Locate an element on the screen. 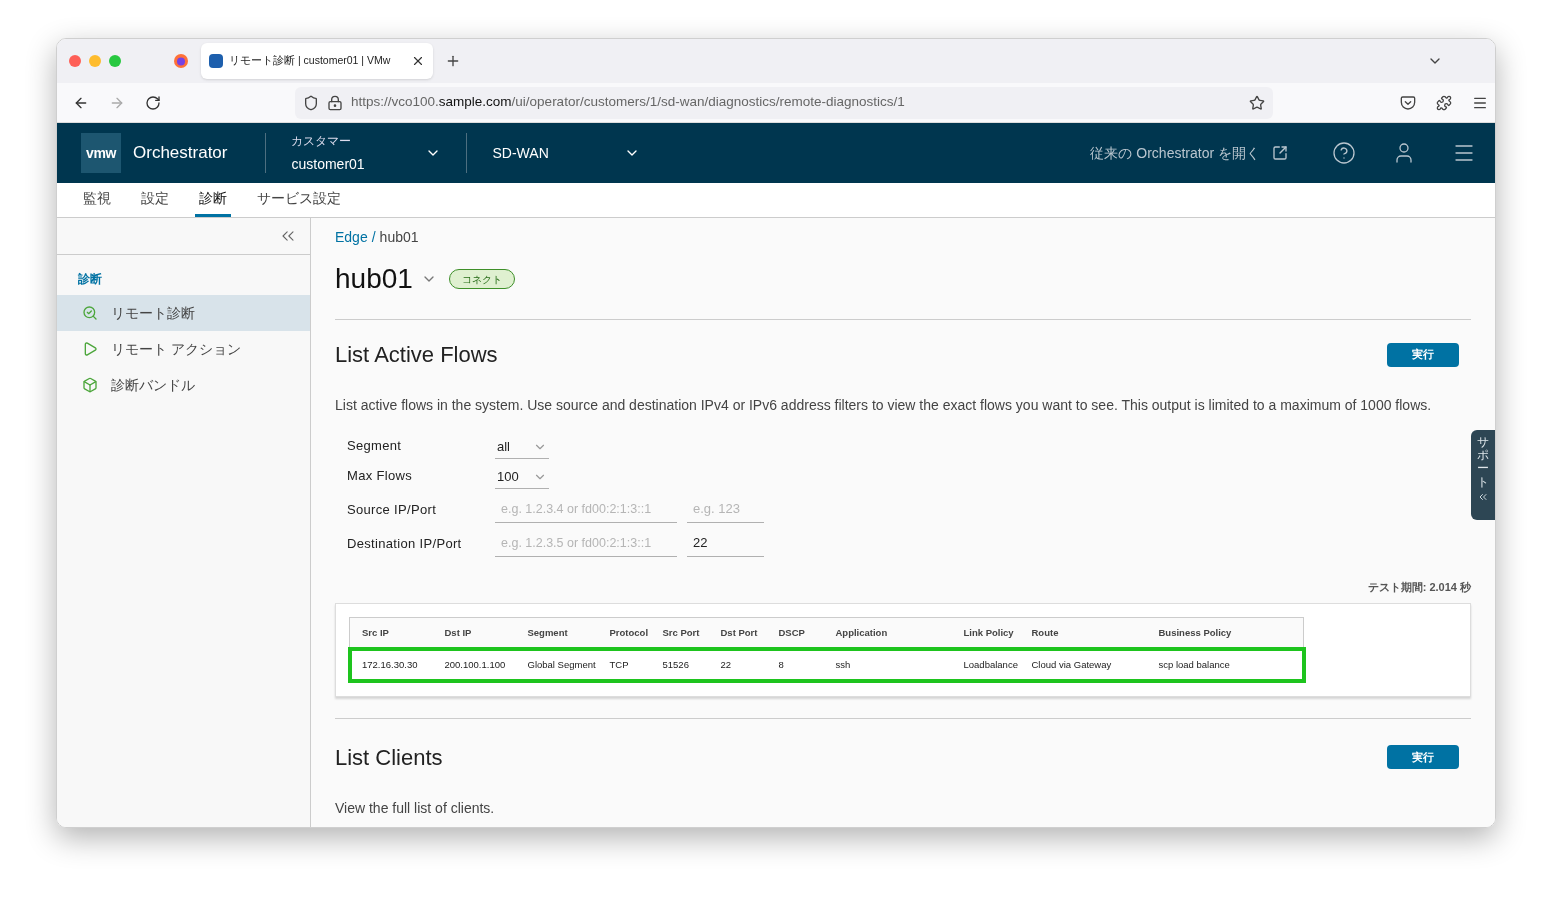 The height and width of the screenshot is (903, 1552). shield-icon is located at coordinates (311, 102).